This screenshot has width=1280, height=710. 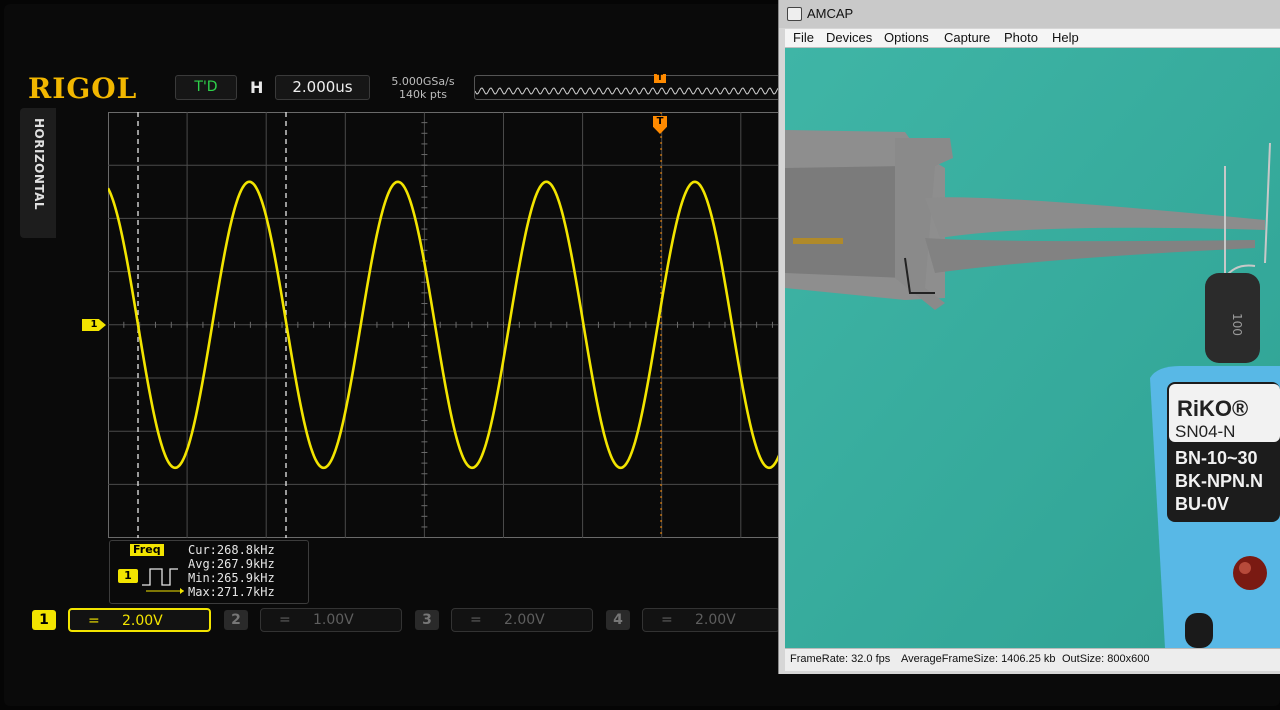 What do you see at coordinates (476, 620) in the screenshot?
I see `ch3-coupling: =` at bounding box center [476, 620].